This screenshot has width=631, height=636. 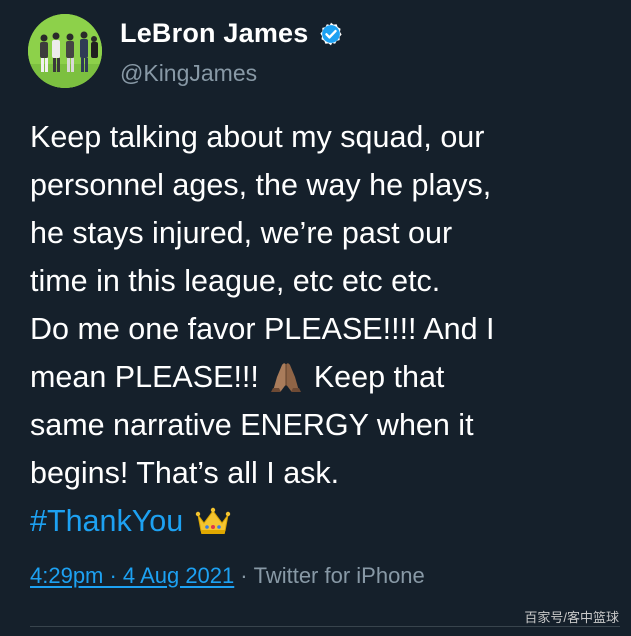 I want to click on hashtag-row: #ThankYou, so click(x=130, y=521).